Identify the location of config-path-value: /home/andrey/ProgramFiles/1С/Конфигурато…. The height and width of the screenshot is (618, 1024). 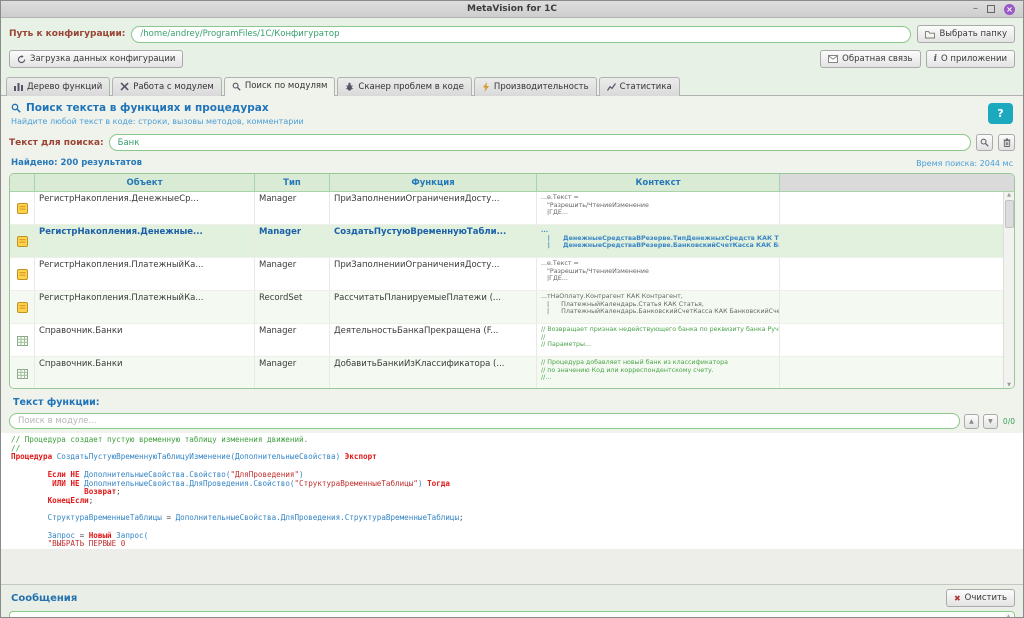
(240, 34).